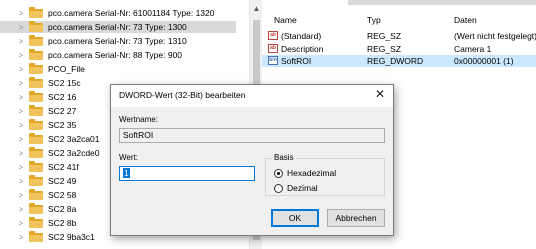 The width and height of the screenshot is (536, 249). I want to click on tree-item-label: SC2 3a2cde0, so click(74, 153).